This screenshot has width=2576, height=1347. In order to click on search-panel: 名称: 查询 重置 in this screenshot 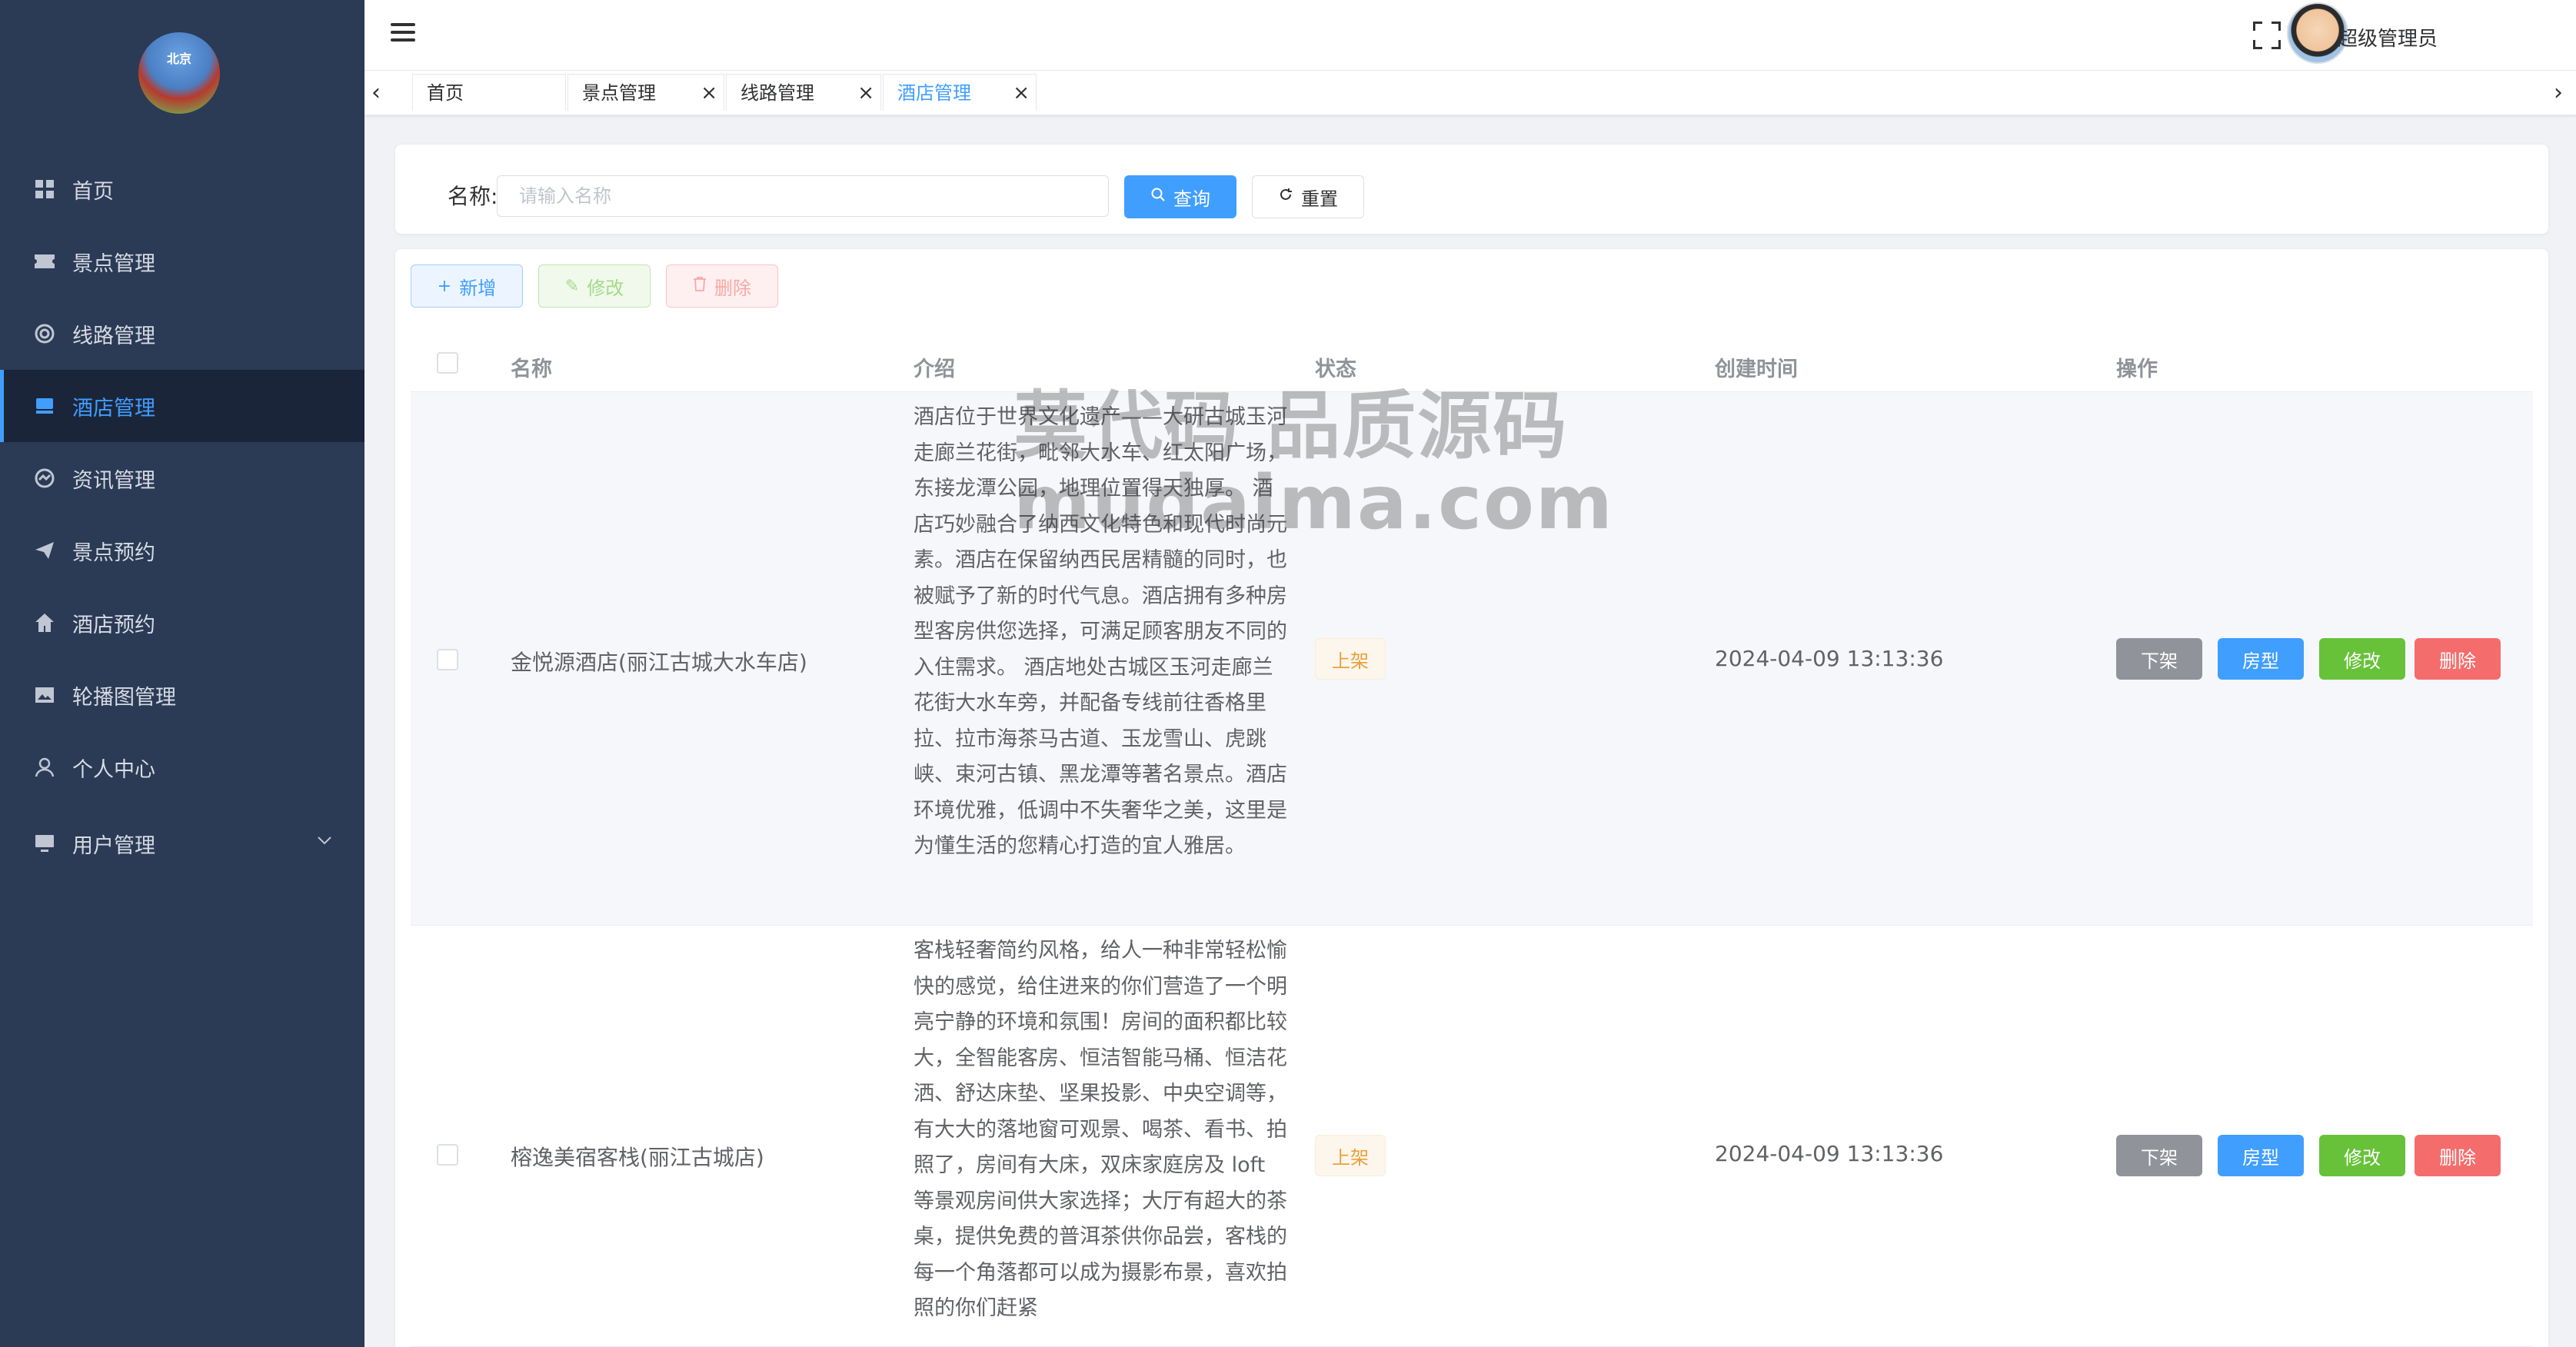, I will do `click(1471, 189)`.